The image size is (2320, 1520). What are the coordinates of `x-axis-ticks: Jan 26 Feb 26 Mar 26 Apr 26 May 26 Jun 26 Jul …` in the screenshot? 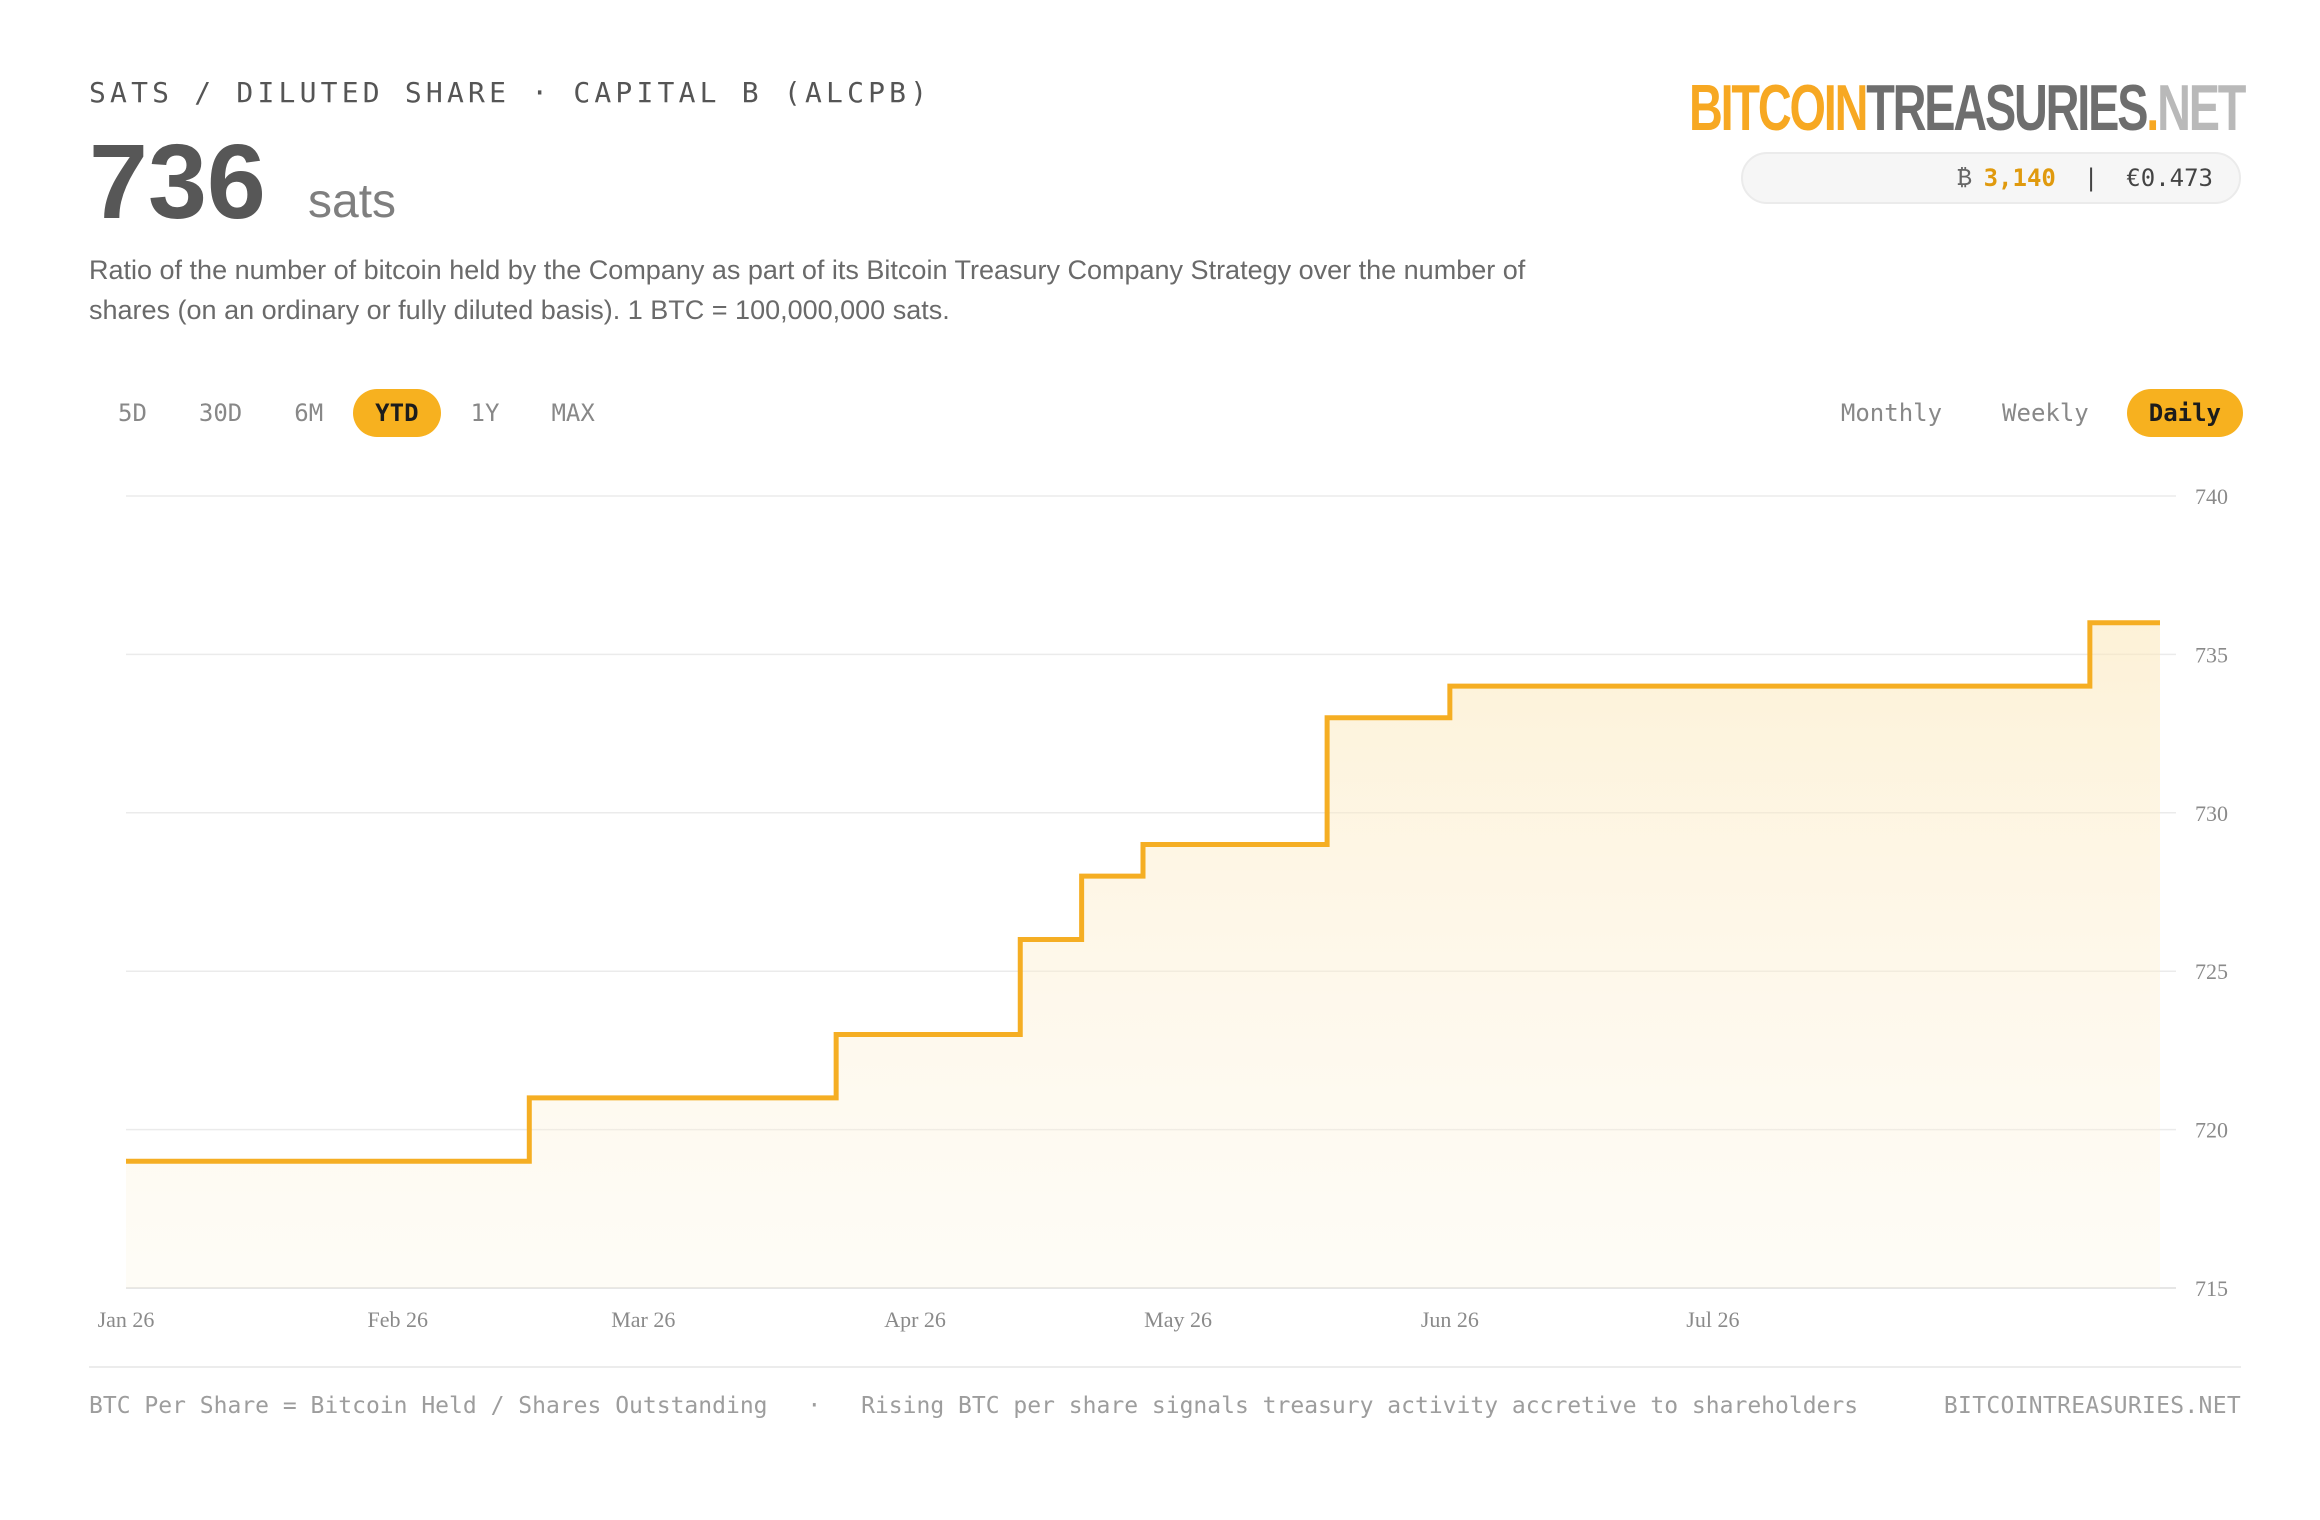 It's located at (919, 1319).